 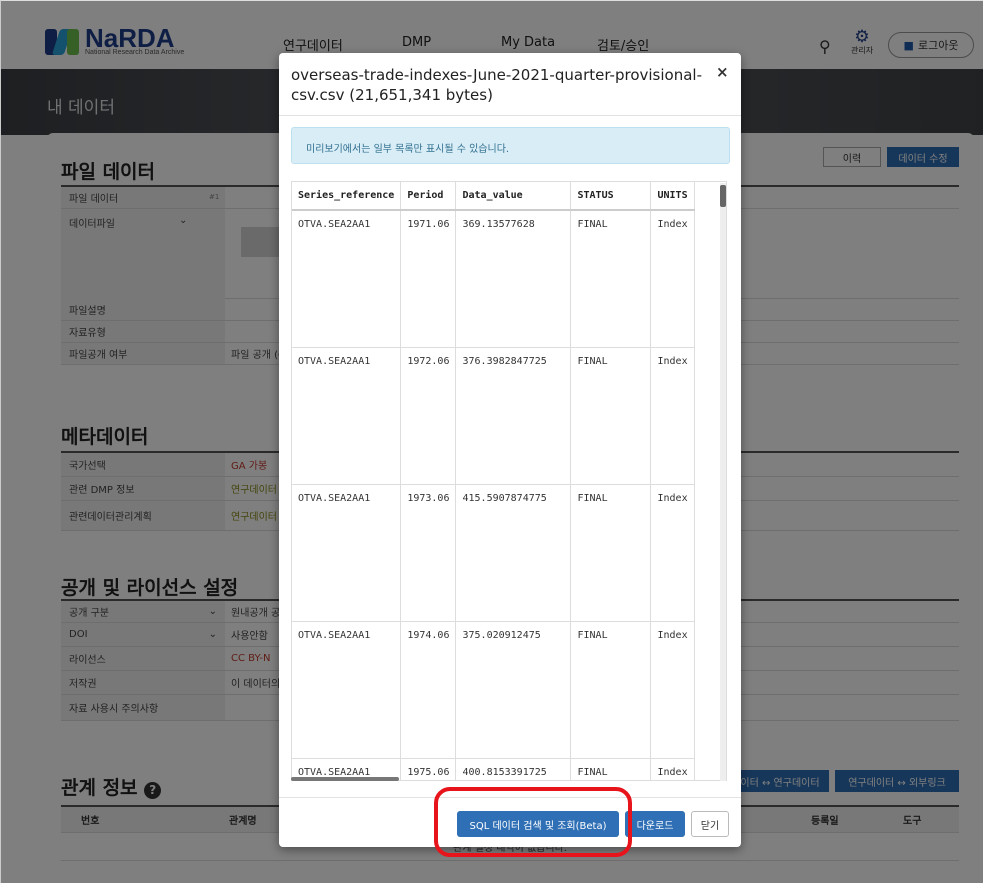 I want to click on table-cell: 400.8153391725, so click(x=513, y=769).